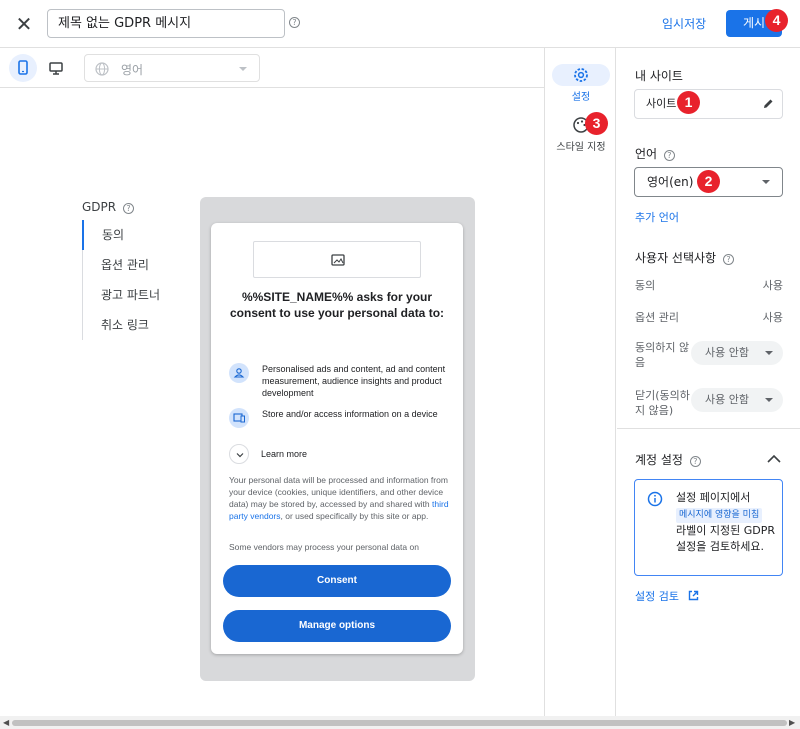 This screenshot has width=800, height=729. I want to click on choice-row-manage-options: 옵션 관리 사용, so click(709, 317).